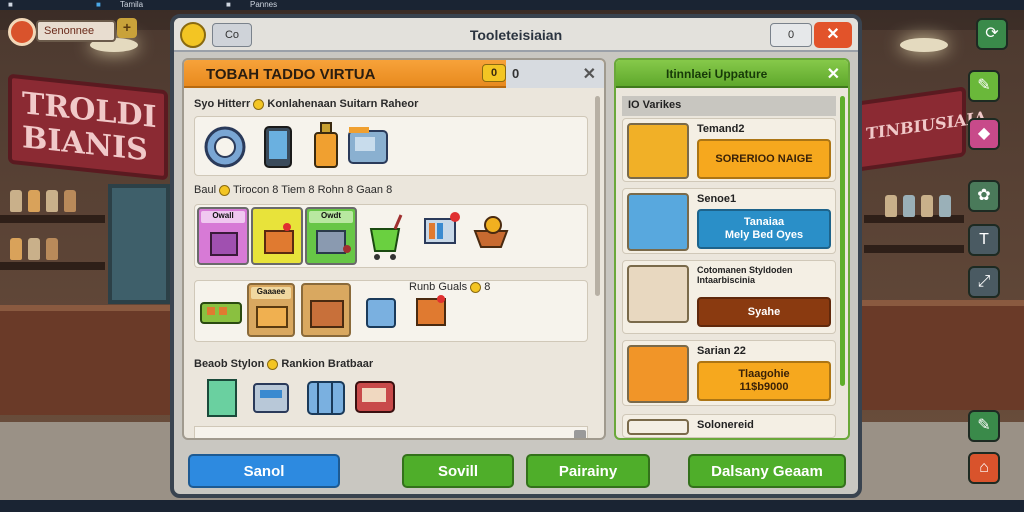 The width and height of the screenshot is (1024, 512). What do you see at coordinates (924, 45) in the screenshot?
I see `ceiling-lamp` at bounding box center [924, 45].